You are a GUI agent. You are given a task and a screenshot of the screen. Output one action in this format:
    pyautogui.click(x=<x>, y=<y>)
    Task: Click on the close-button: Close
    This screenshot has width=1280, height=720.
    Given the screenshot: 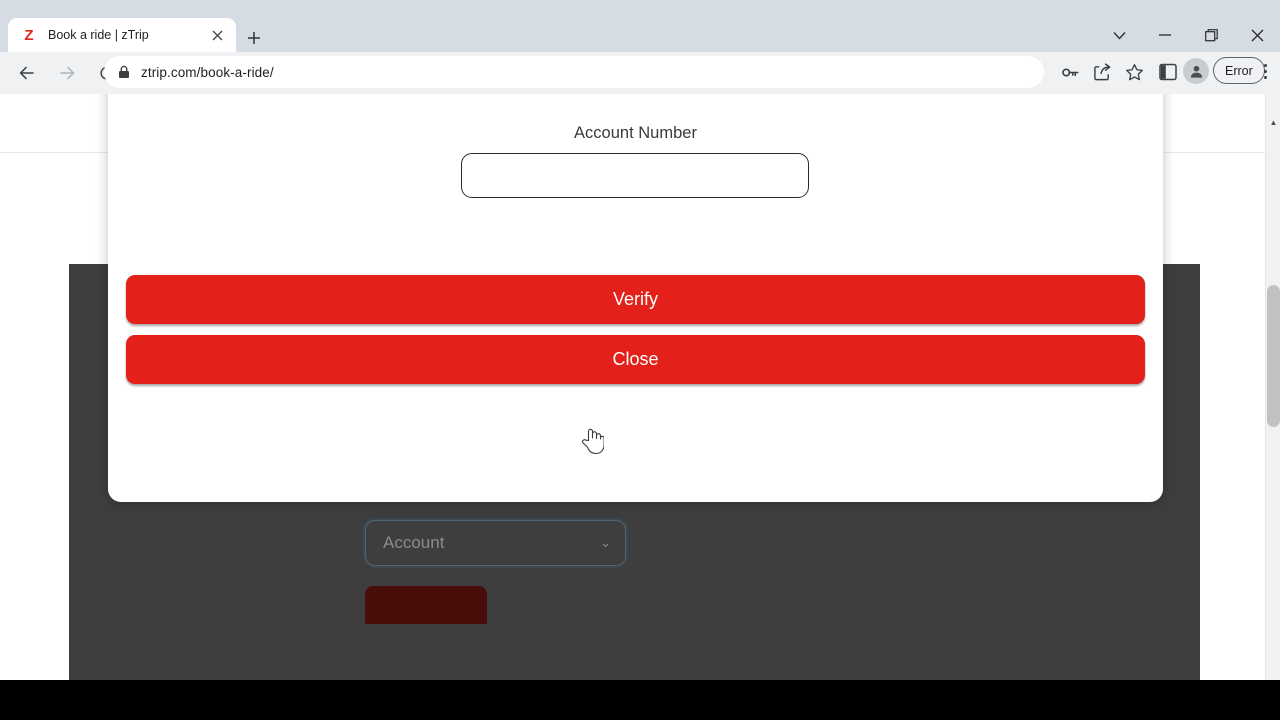 What is the action you would take?
    pyautogui.click(x=635, y=359)
    